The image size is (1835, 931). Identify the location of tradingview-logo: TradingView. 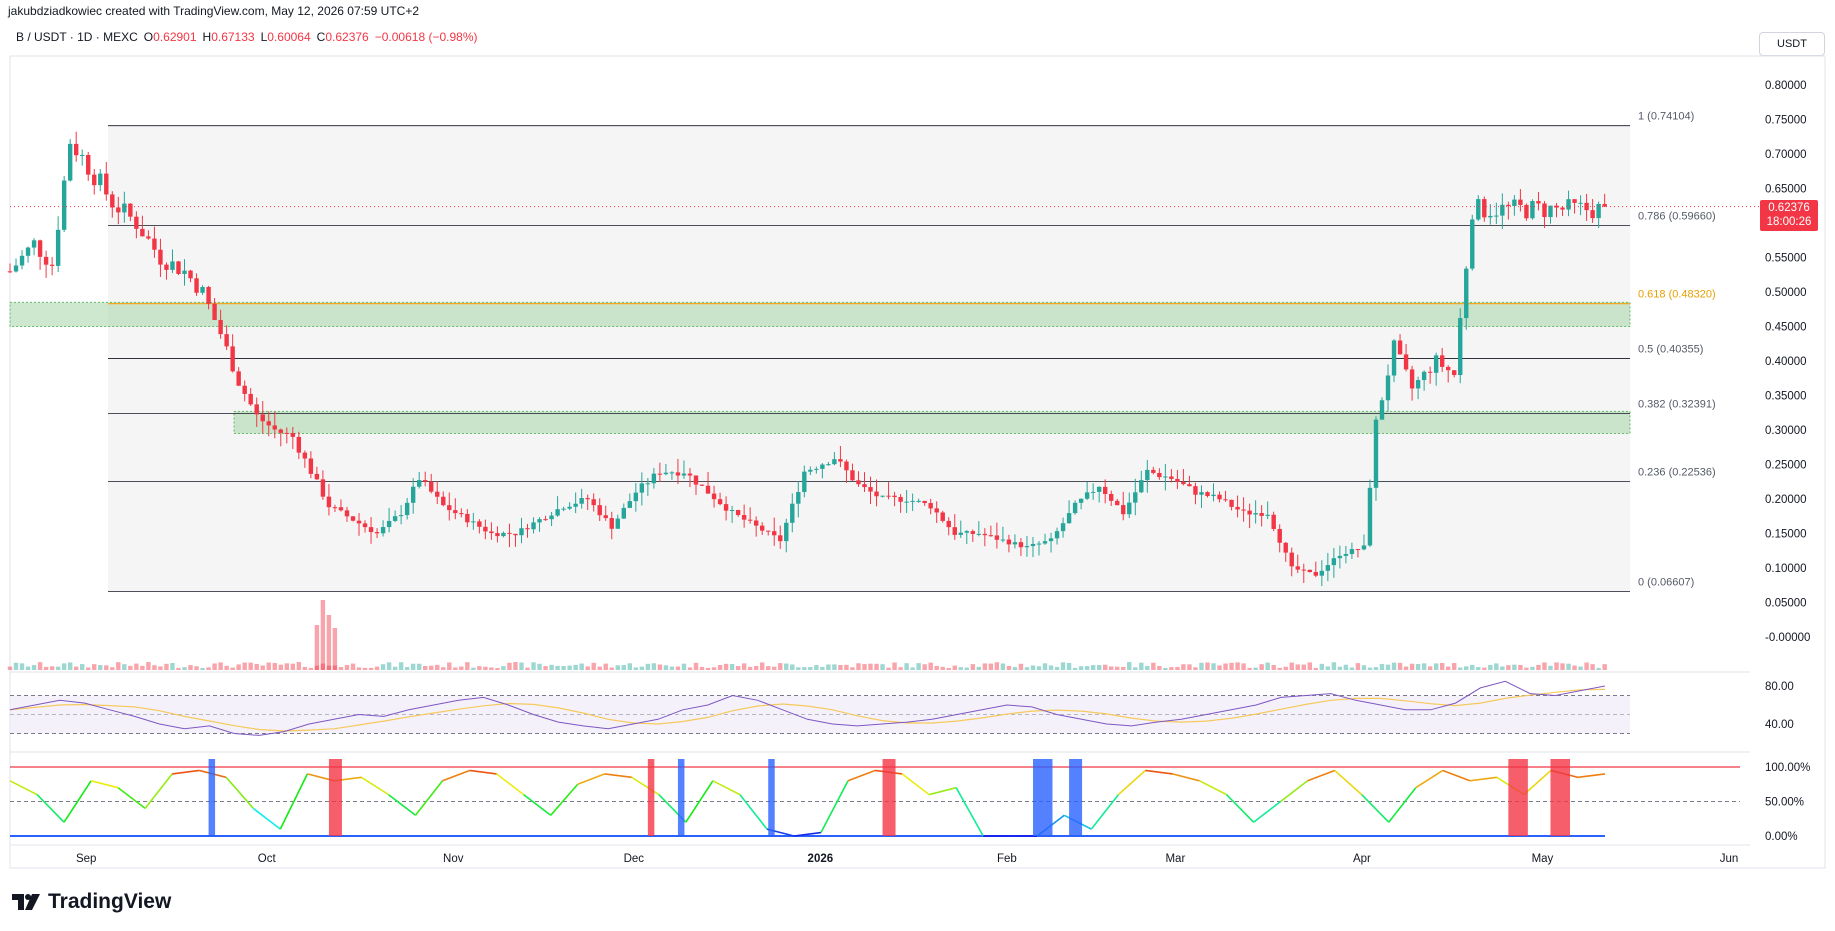
(91, 902).